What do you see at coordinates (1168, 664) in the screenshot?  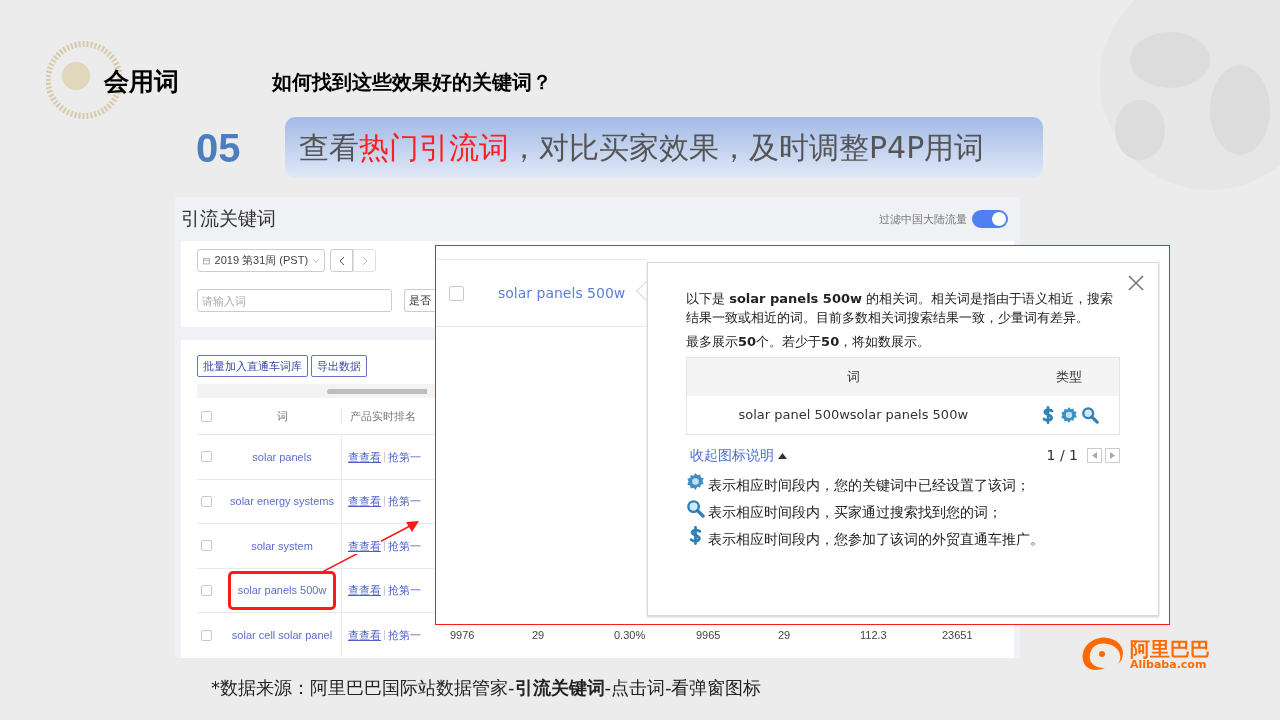 I see `logo-latin-text: Alibaba.com` at bounding box center [1168, 664].